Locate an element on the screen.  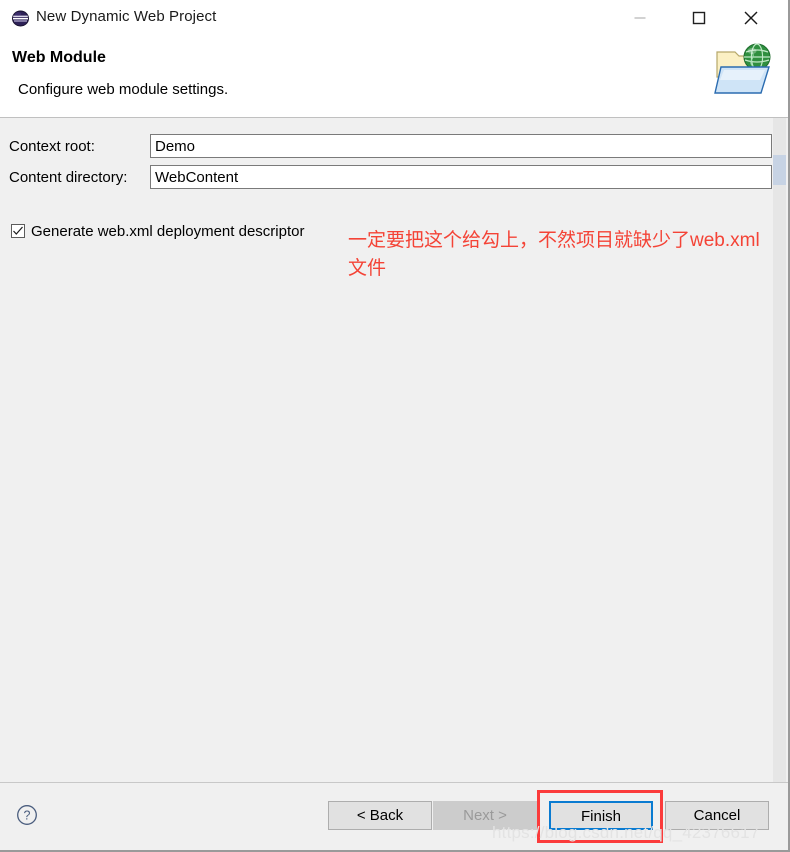
page-title: Web Module is located at coordinates (59, 57).